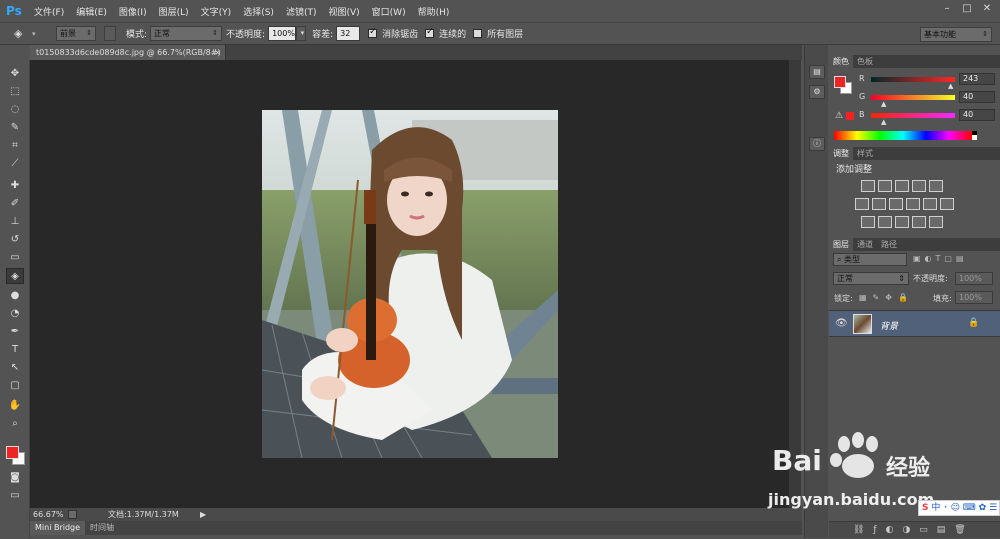 This screenshot has height=539, width=1000. What do you see at coordinates (886, 297) in the screenshot?
I see `lock-icons: ▦✎✥🔒` at bounding box center [886, 297].